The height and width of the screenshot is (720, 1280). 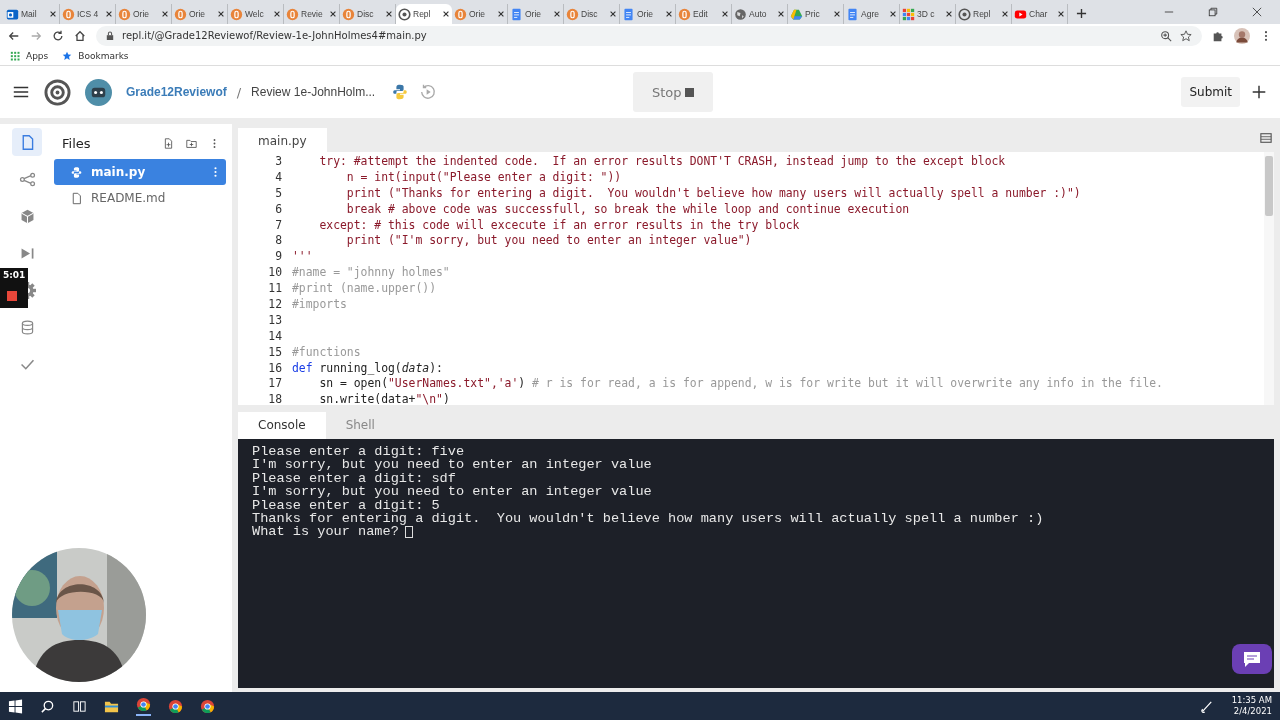 What do you see at coordinates (1081, 13) in the screenshot?
I see `new-tab-icon` at bounding box center [1081, 13].